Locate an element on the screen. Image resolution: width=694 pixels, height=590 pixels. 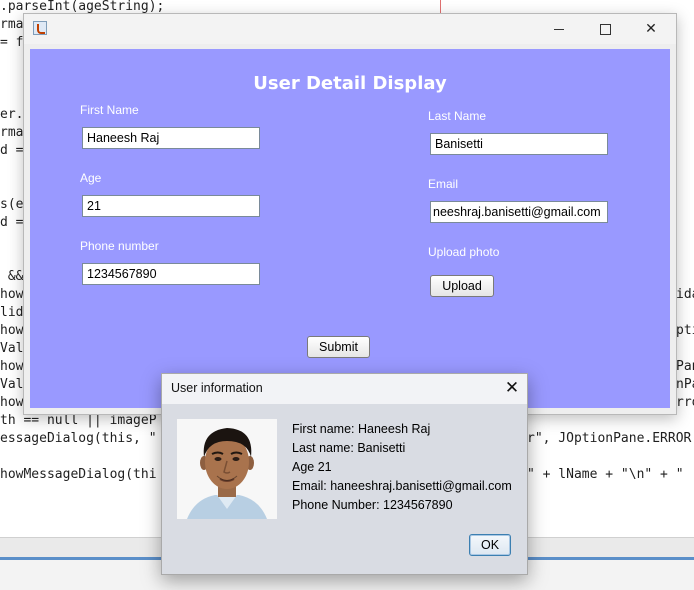
dialog-titlebar: User information ✕ is located at coordinates (344, 389).